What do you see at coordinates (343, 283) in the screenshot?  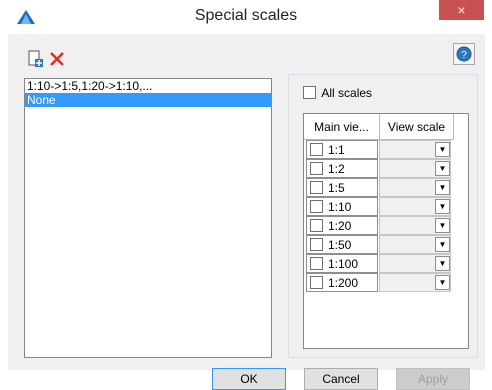 I see `scale-label: 1:200` at bounding box center [343, 283].